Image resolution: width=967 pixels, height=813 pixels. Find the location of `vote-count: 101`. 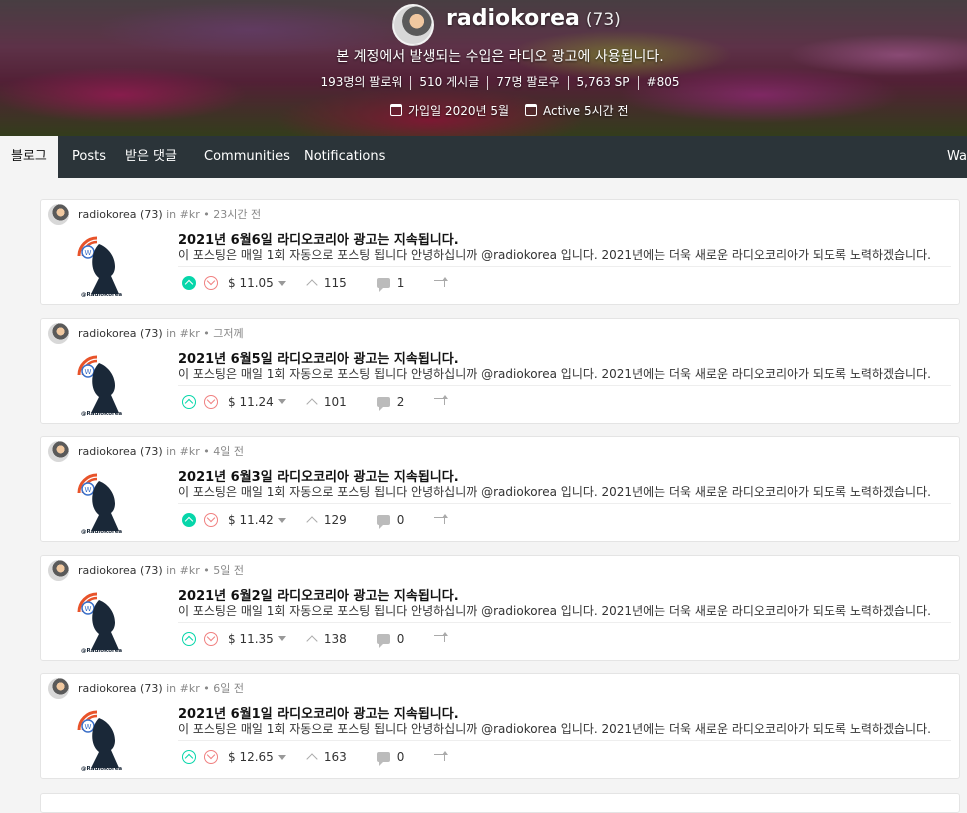

vote-count: 101 is located at coordinates (335, 402).